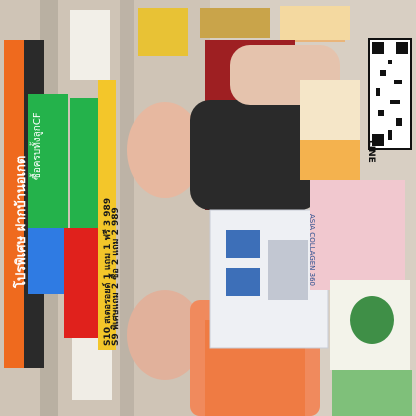 The image size is (416, 416). I want to click on qr-code: LINE, so click(389, 100).